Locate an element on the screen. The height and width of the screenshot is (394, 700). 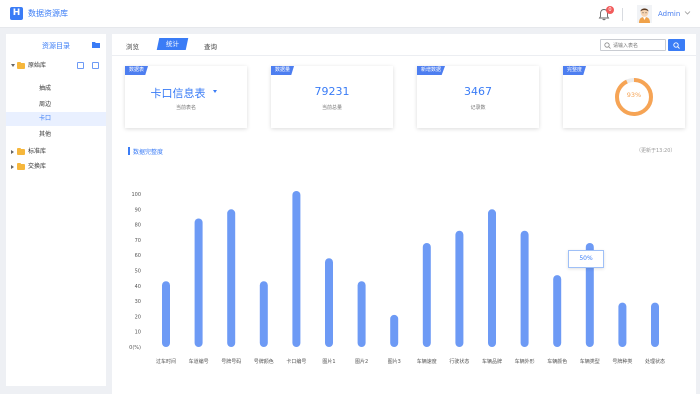
search-input is located at coordinates (639, 45).